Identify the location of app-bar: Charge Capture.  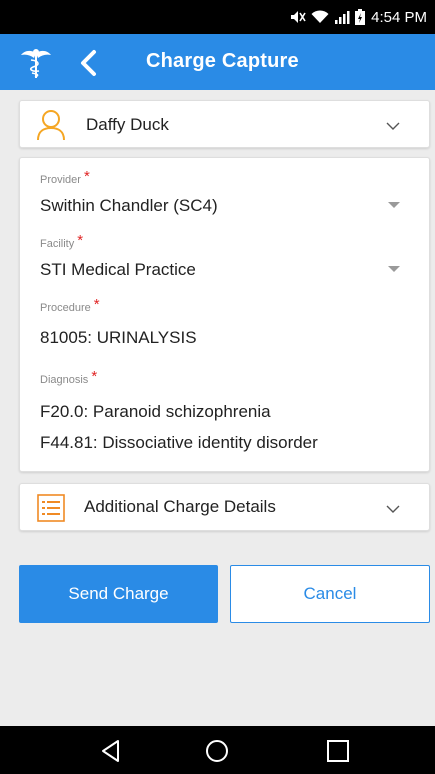
(217, 62).